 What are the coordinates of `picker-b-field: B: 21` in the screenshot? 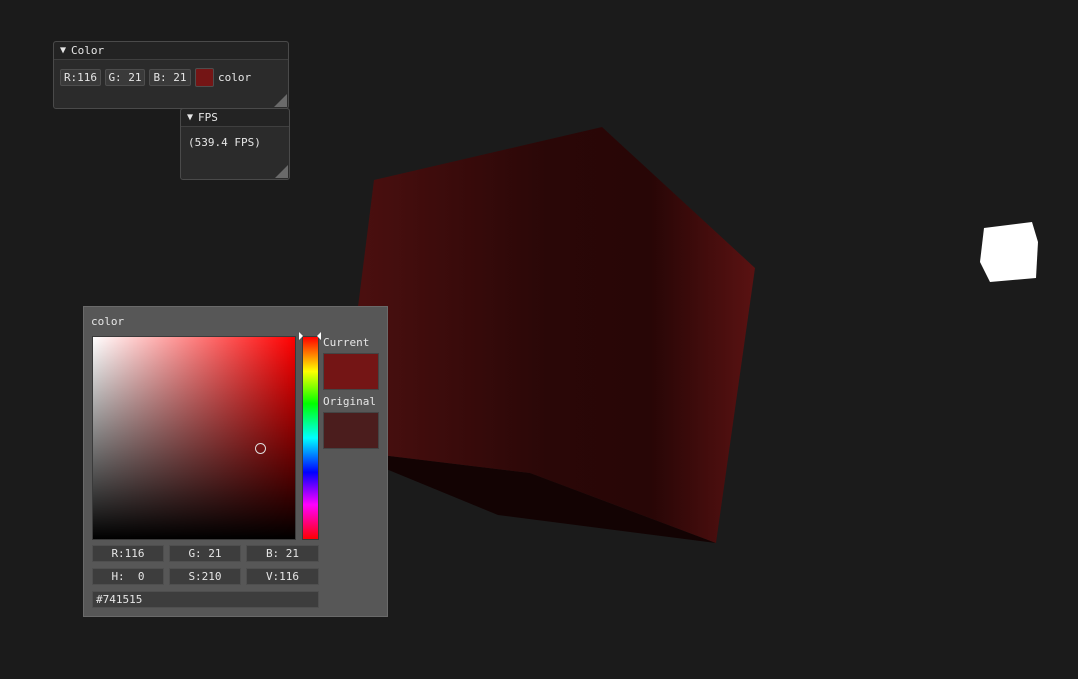 It's located at (282, 553).